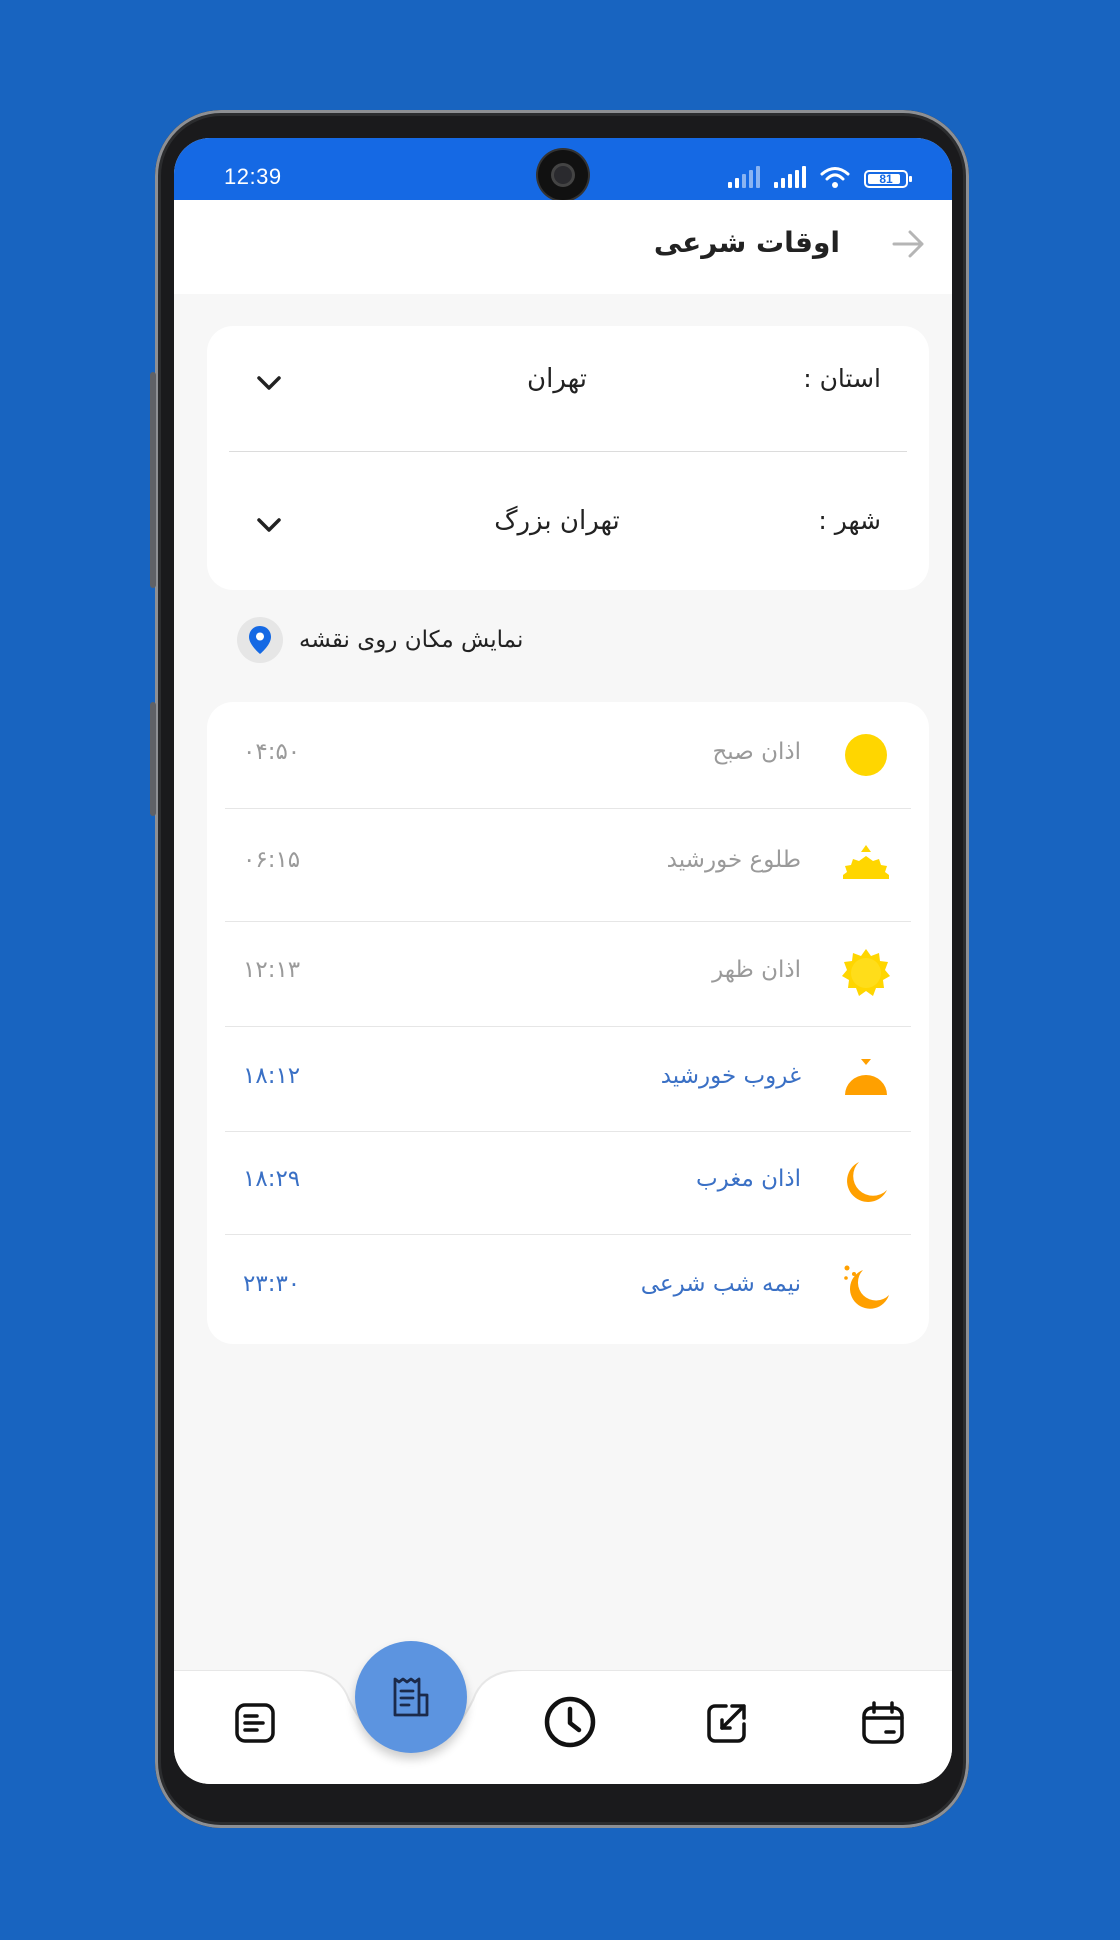 Image resolution: width=1120 pixels, height=1940 pixels. What do you see at coordinates (568, 754) in the screenshot?
I see `prayer-row: اذان صبح ۰۴:۵۰` at bounding box center [568, 754].